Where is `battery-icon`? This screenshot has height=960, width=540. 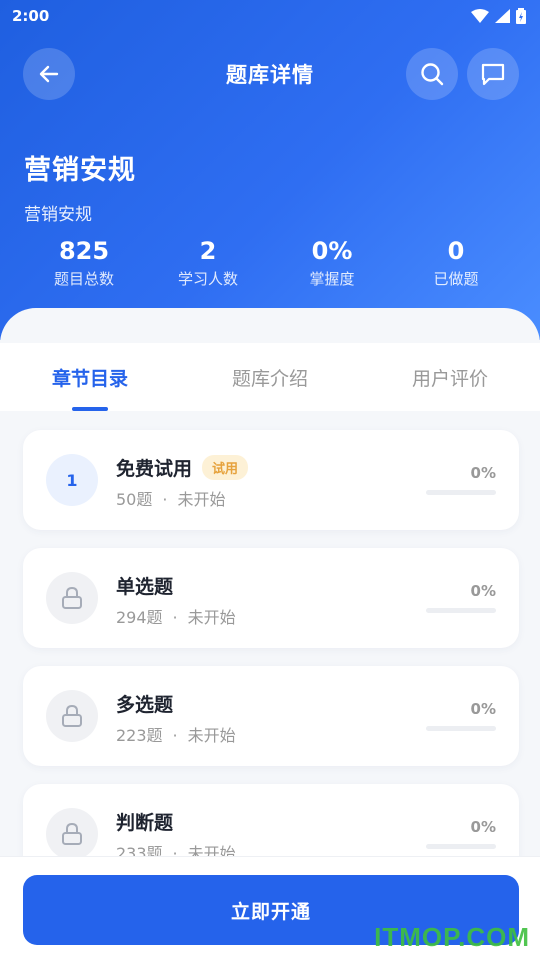 battery-icon is located at coordinates (521, 16).